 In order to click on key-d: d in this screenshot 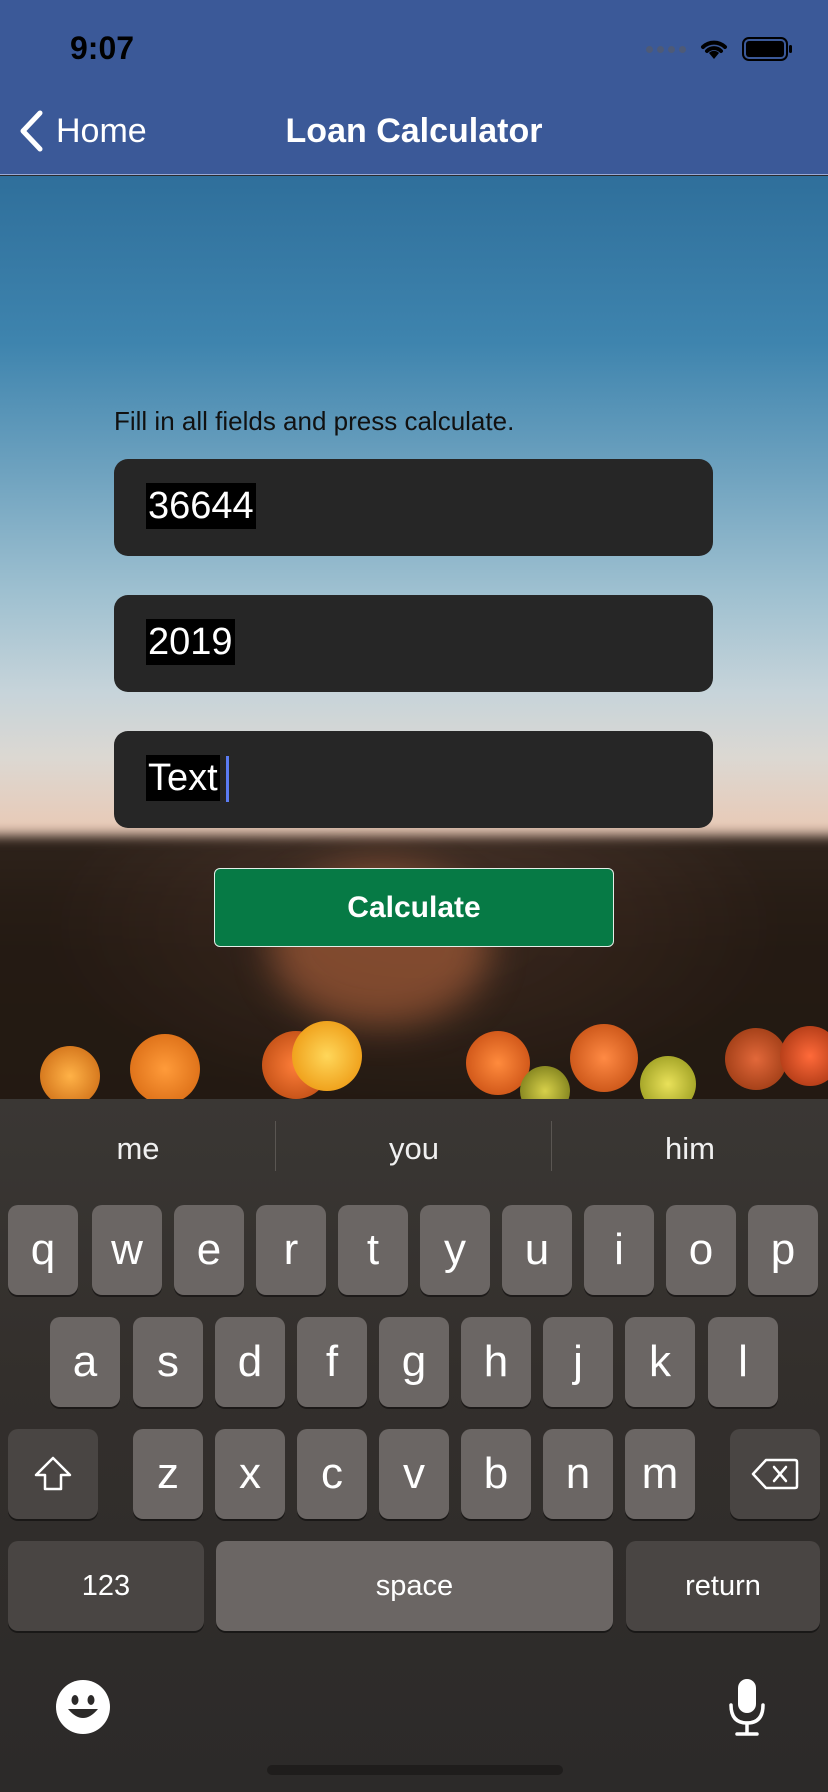, I will do `click(250, 1362)`.